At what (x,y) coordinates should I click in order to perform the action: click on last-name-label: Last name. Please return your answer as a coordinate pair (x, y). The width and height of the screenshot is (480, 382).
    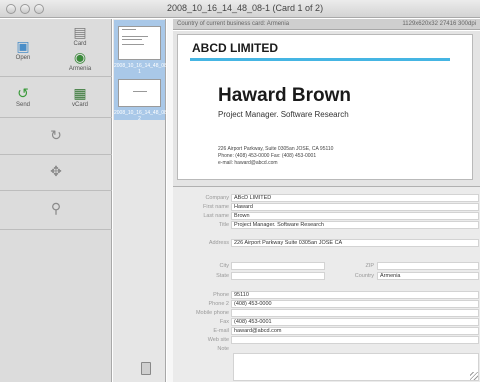
    Looking at the image, I should click on (216, 216).